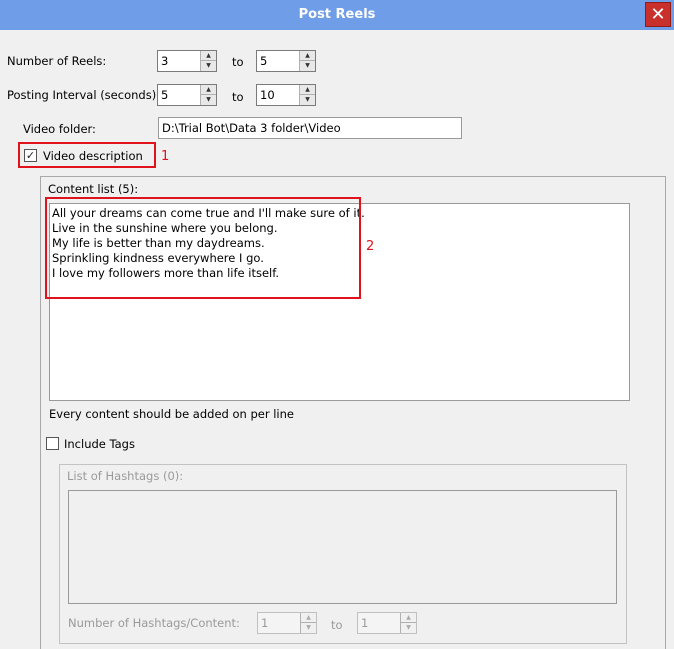 Image resolution: width=674 pixels, height=649 pixels. I want to click on window-title: Post Reels, so click(337, 14).